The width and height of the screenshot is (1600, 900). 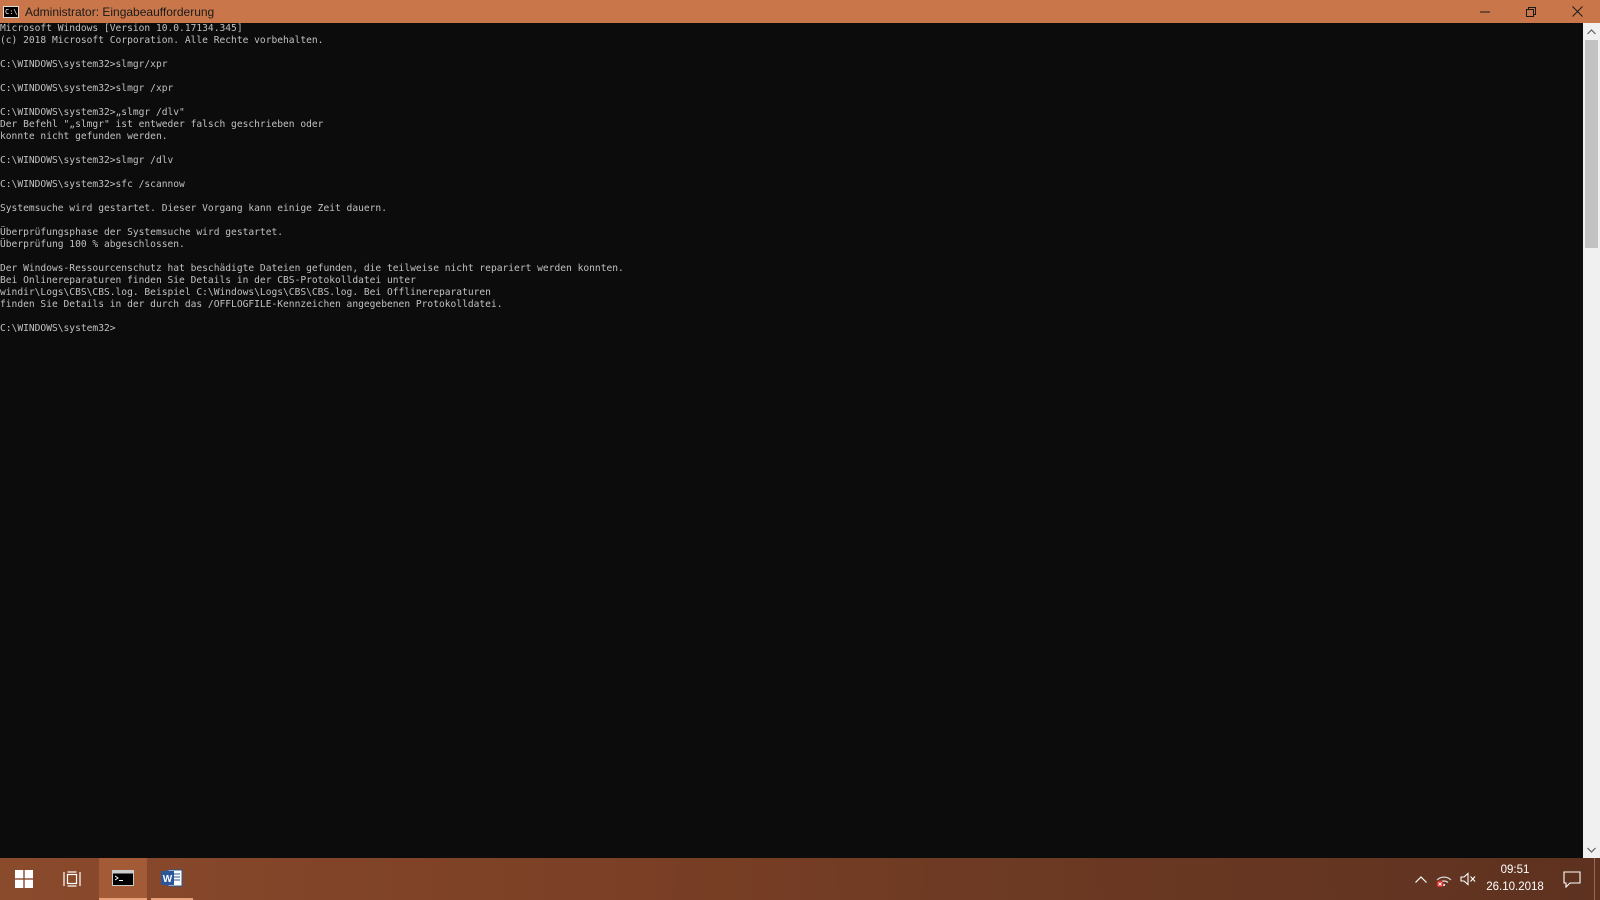 I want to click on show-hidden-icons-button, so click(x=1421, y=879).